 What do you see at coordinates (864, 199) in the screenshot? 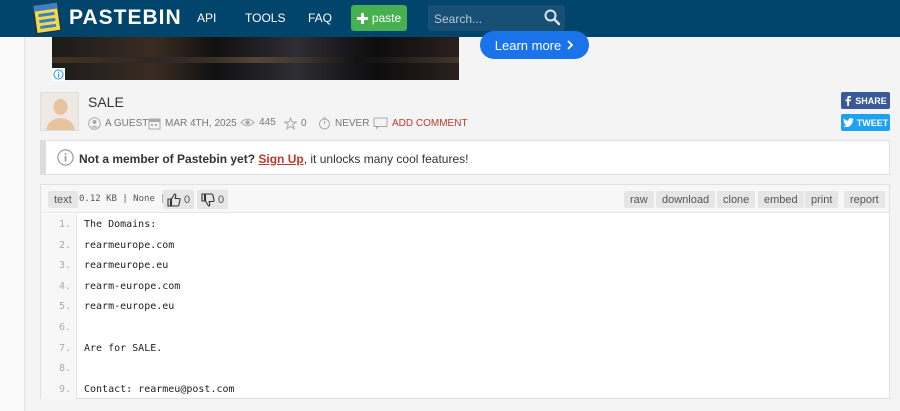
I see `report-button: report` at bounding box center [864, 199].